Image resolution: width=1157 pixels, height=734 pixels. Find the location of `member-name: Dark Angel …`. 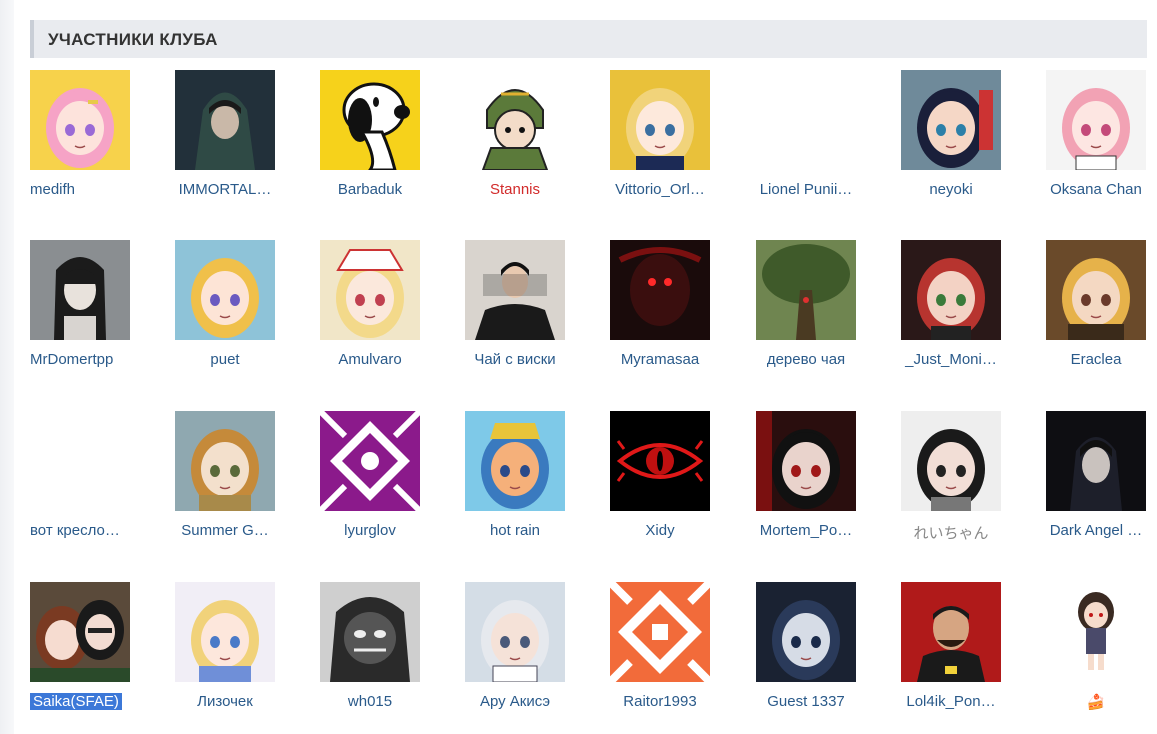

member-name: Dark Angel … is located at coordinates (1094, 530).